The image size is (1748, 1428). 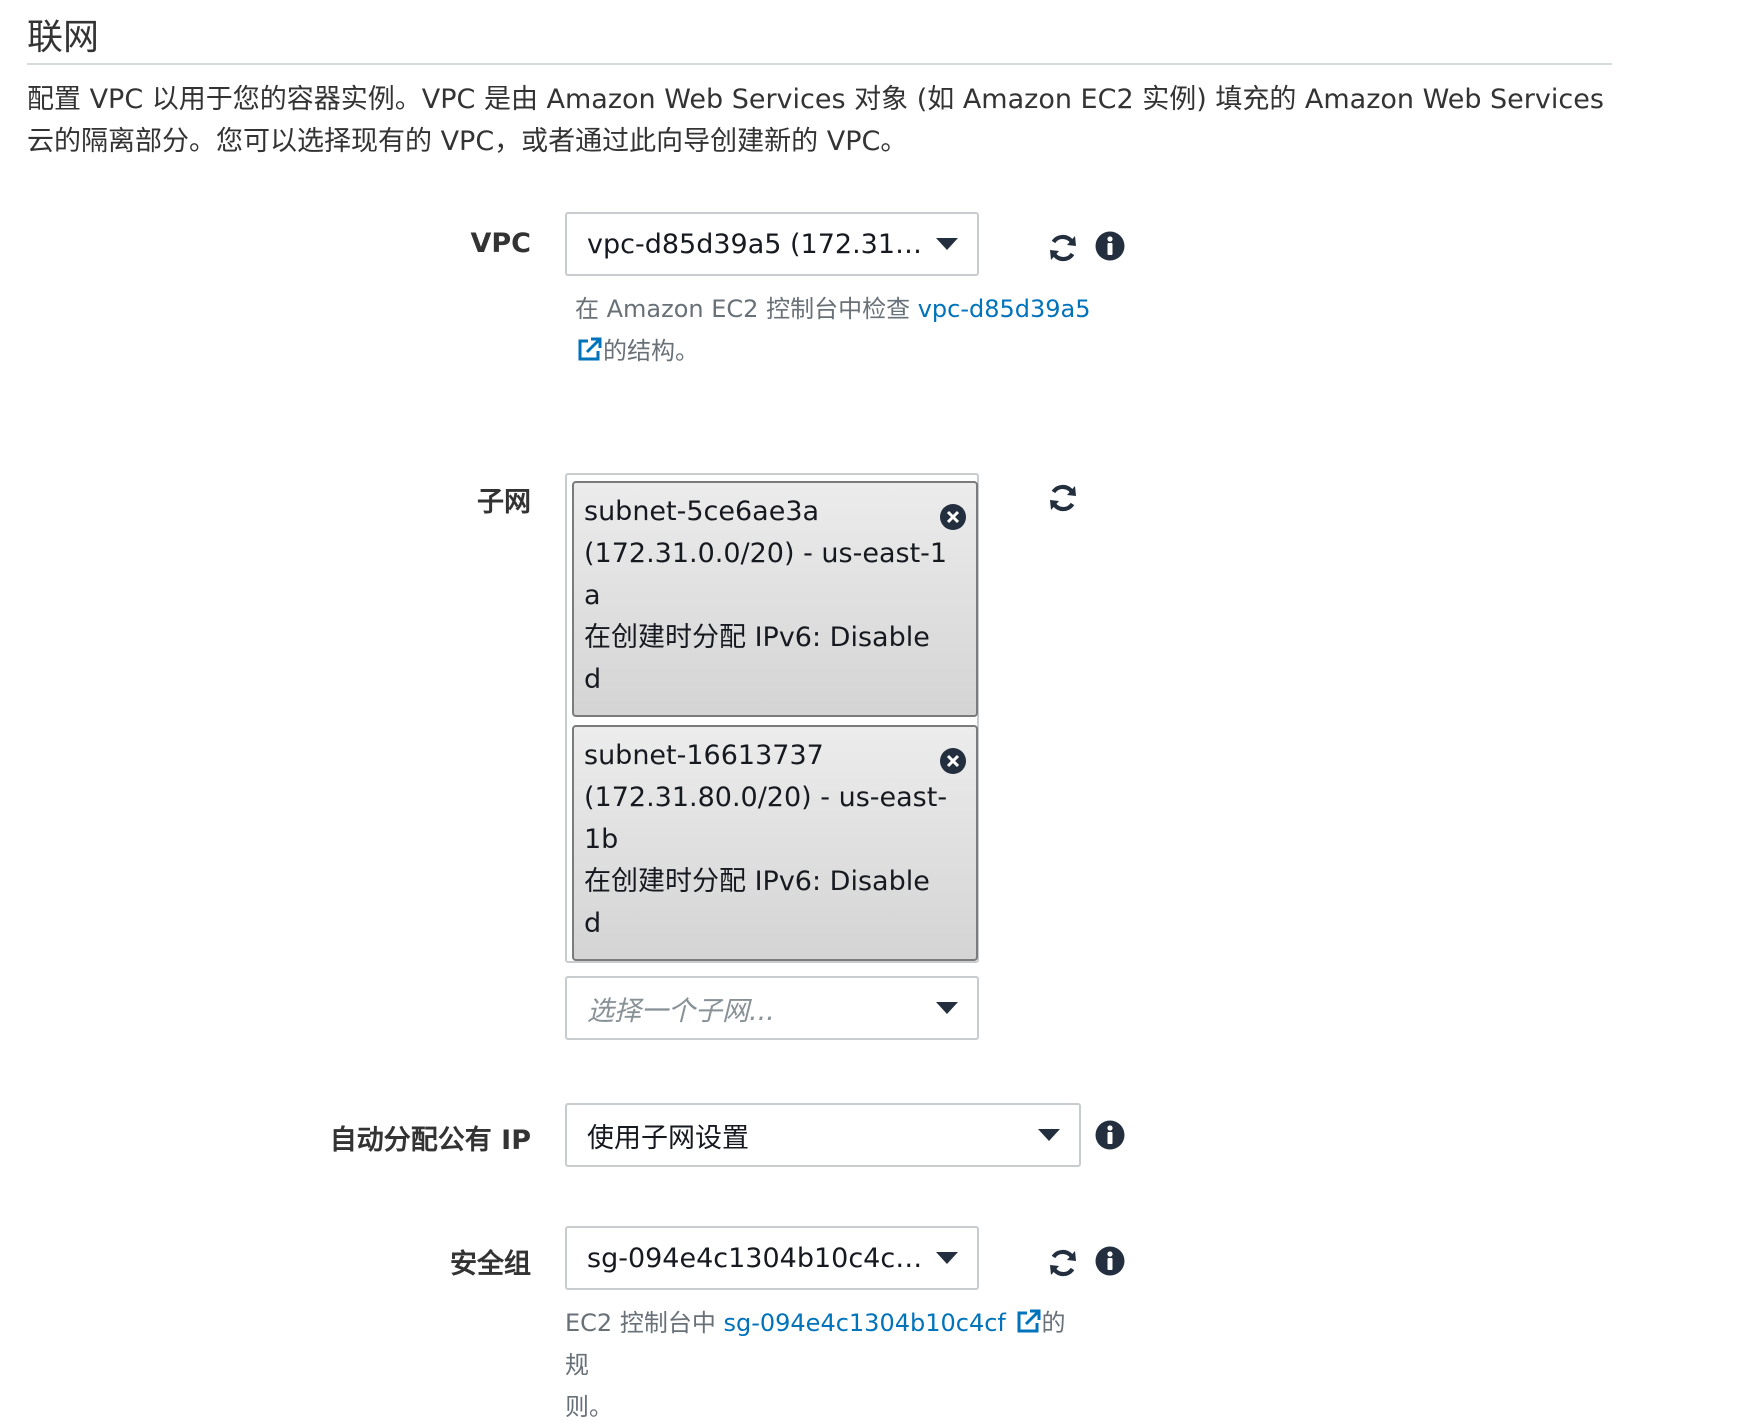 What do you see at coordinates (504, 502) in the screenshot?
I see `subnet-label: 子网` at bounding box center [504, 502].